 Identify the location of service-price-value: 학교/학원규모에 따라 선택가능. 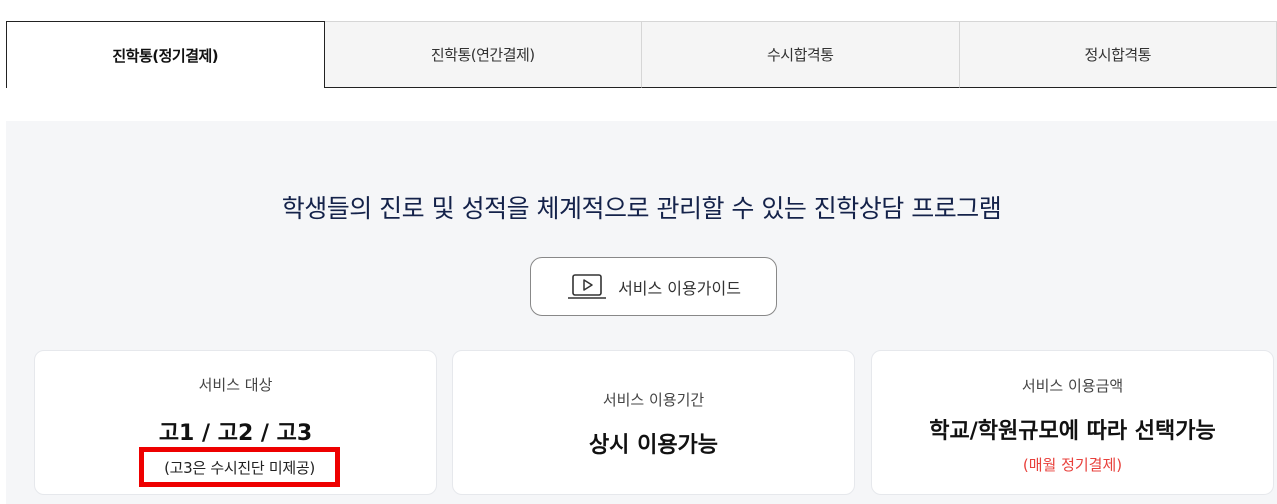
(1072, 431).